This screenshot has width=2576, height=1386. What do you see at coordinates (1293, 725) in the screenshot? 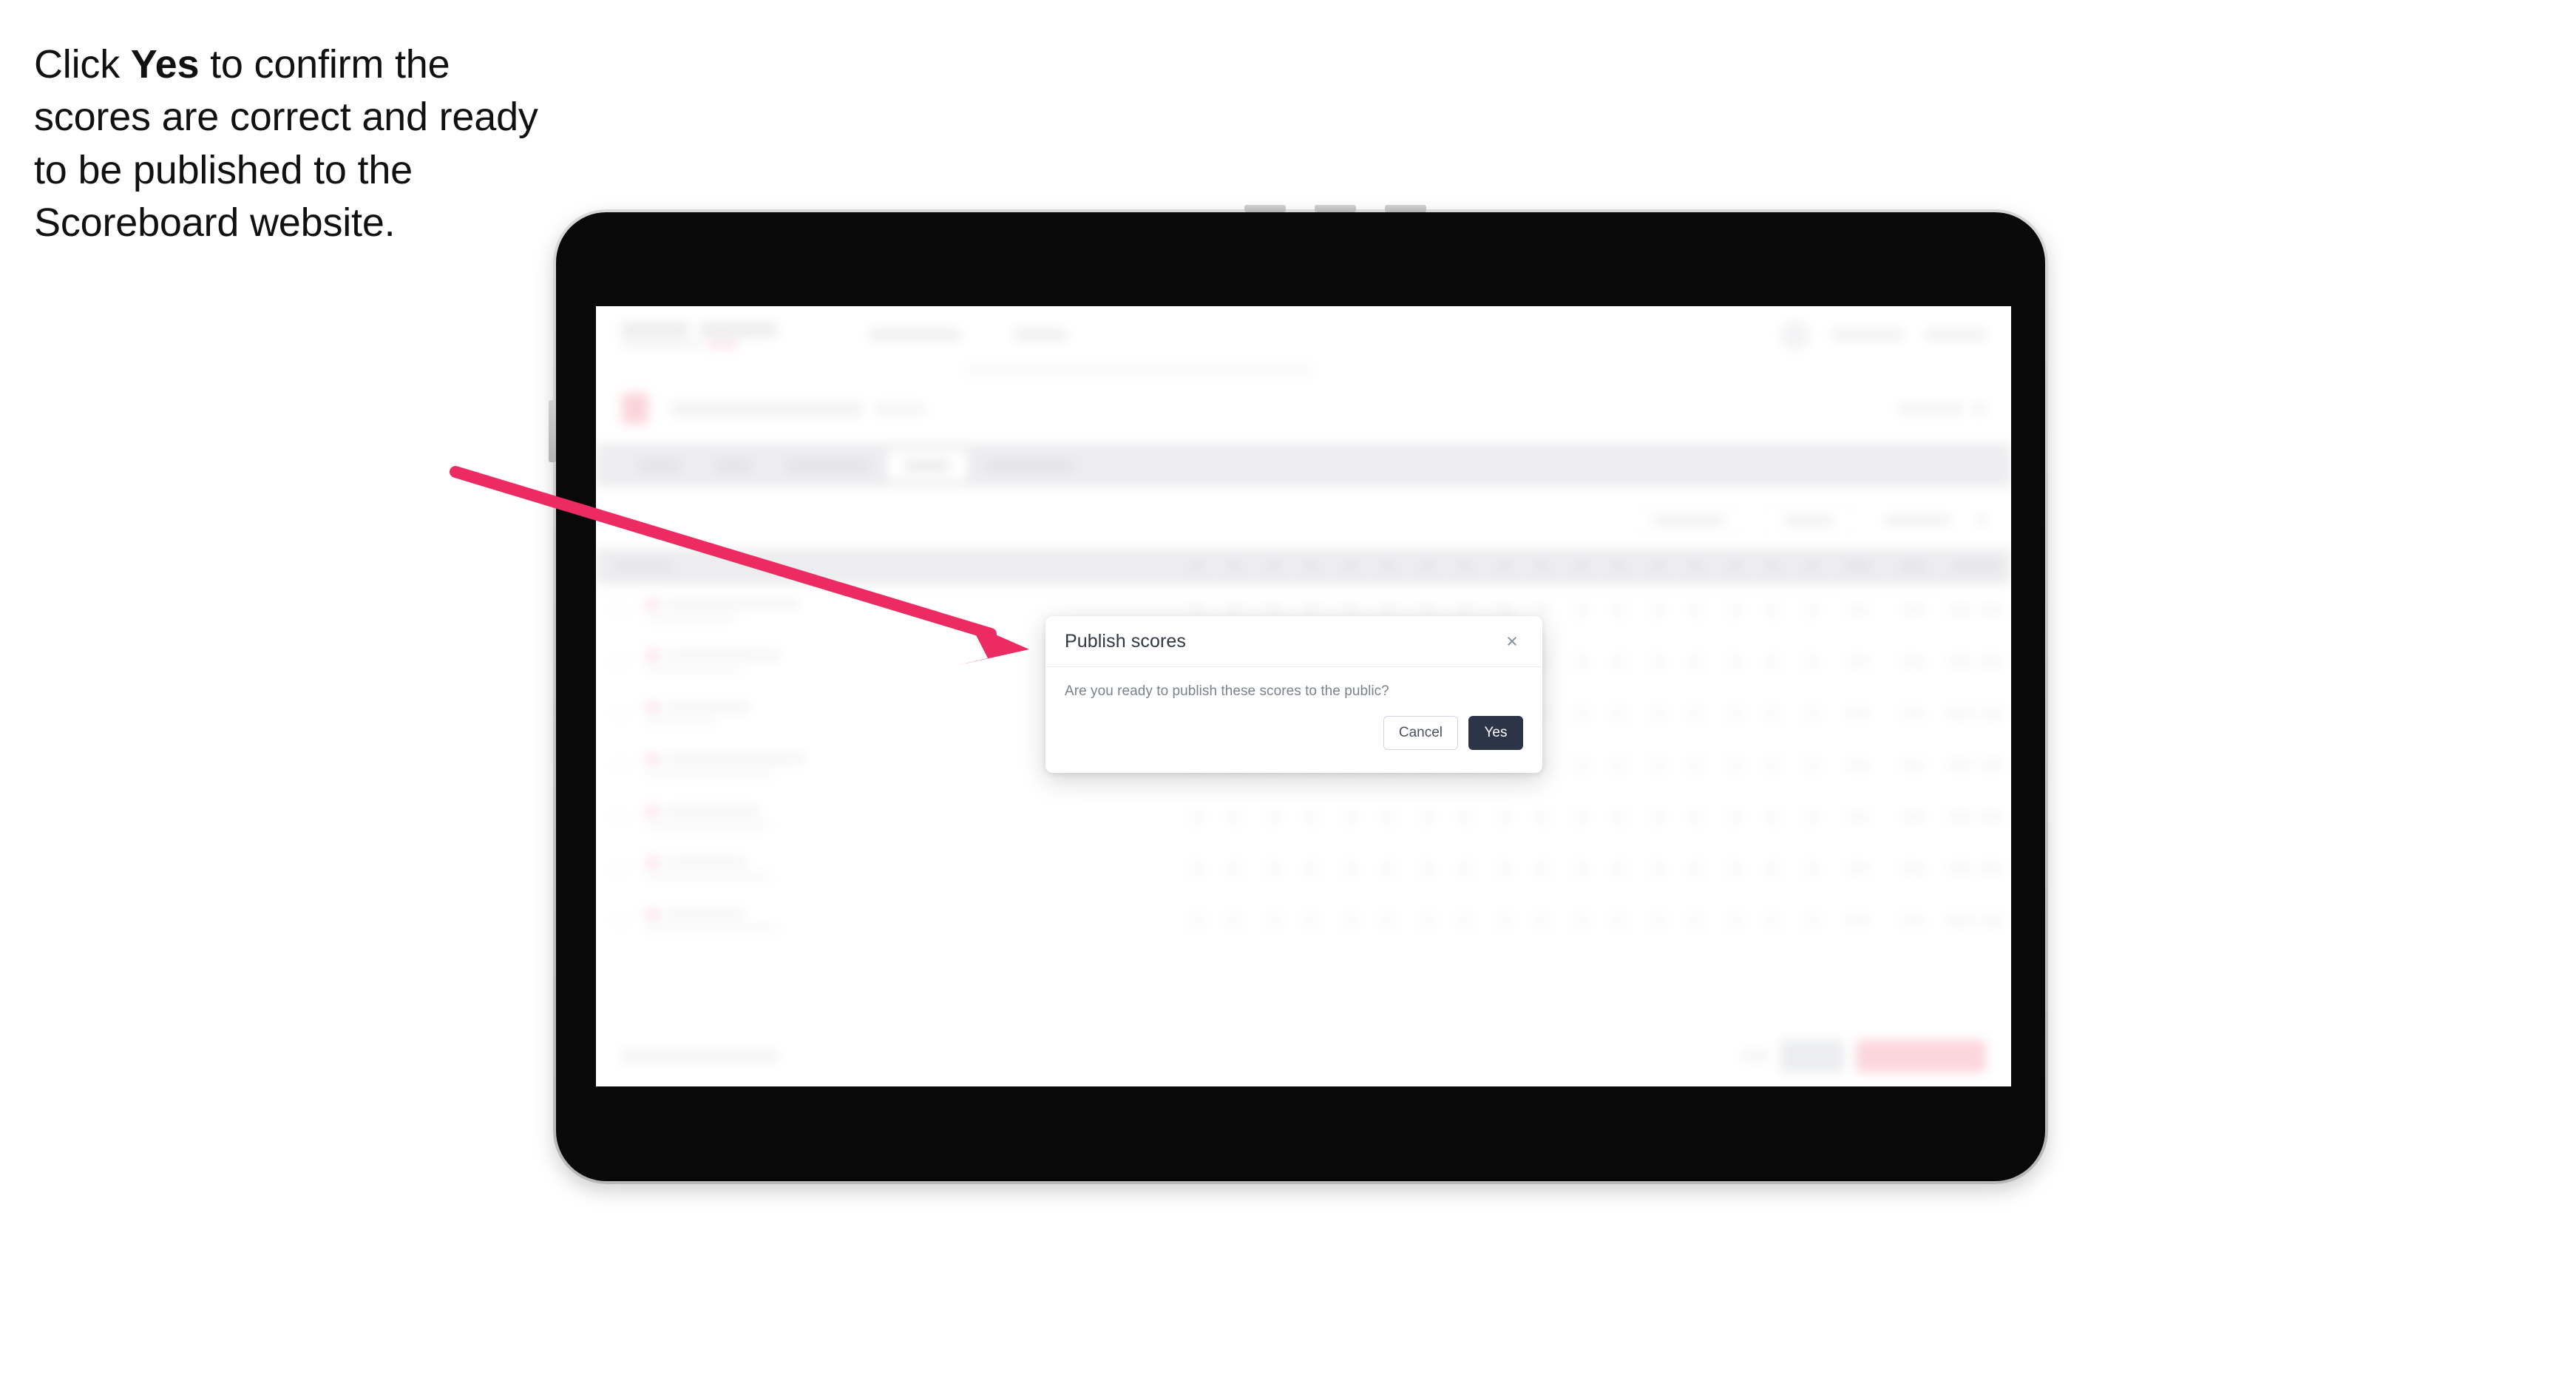
I see `dialog-actions: Cancel Yes` at bounding box center [1293, 725].